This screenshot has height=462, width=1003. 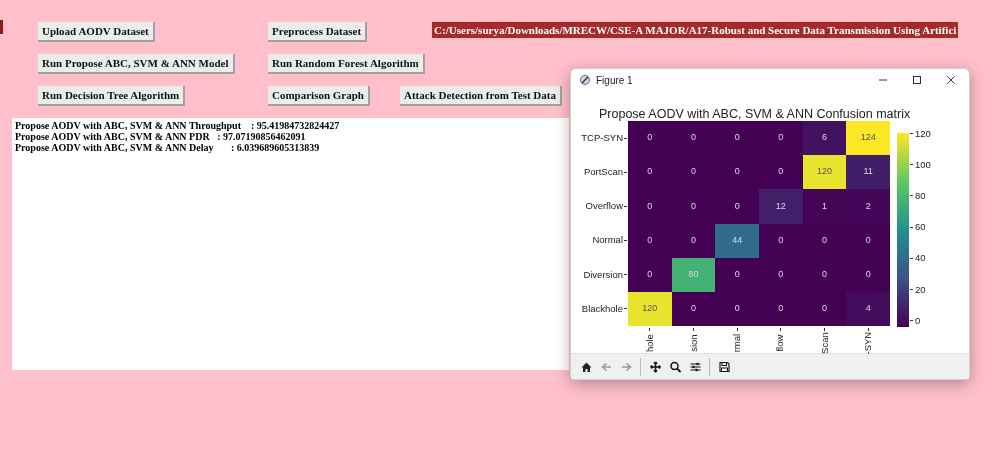 What do you see at coordinates (675, 366) in the screenshot?
I see `search-icon` at bounding box center [675, 366].